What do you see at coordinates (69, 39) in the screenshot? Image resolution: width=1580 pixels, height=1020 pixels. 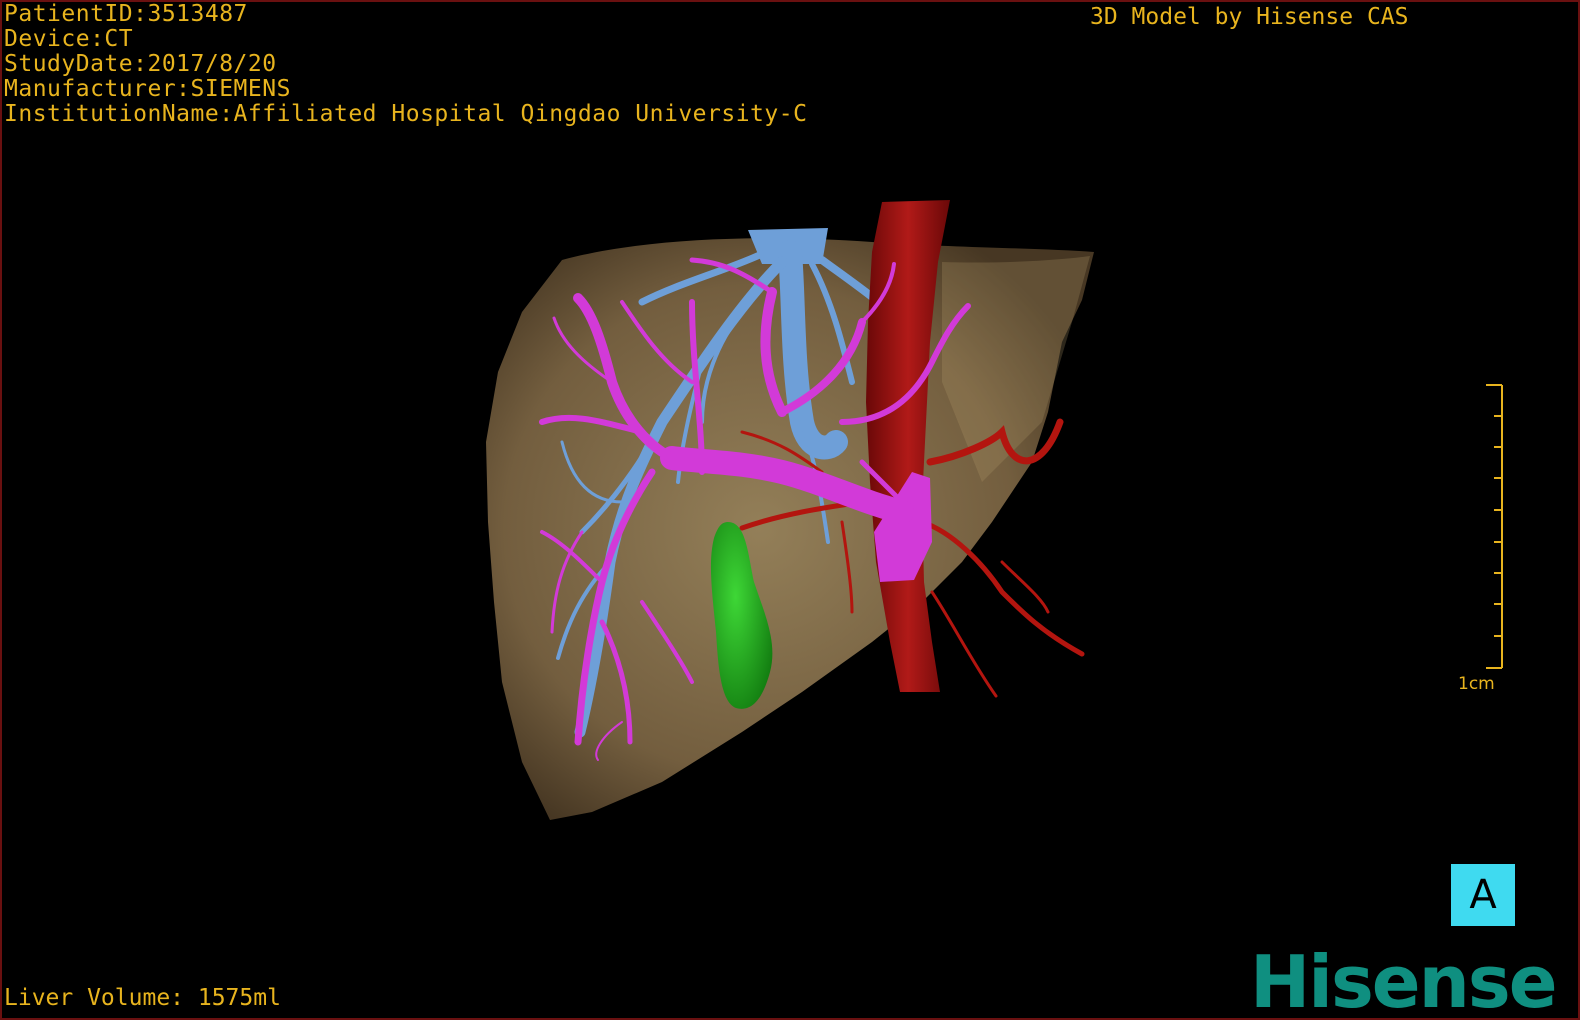 I see `device: Device:CT` at bounding box center [69, 39].